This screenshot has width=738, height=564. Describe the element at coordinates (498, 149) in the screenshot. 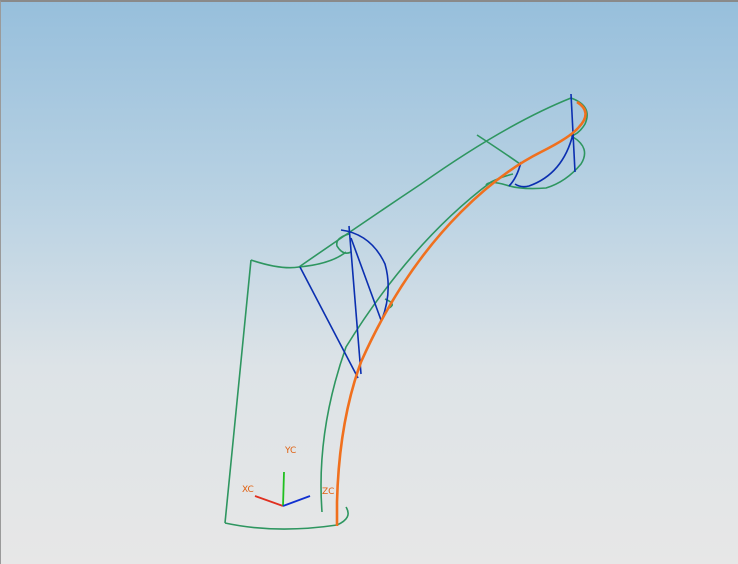

I see `mid-section-arc` at that location.